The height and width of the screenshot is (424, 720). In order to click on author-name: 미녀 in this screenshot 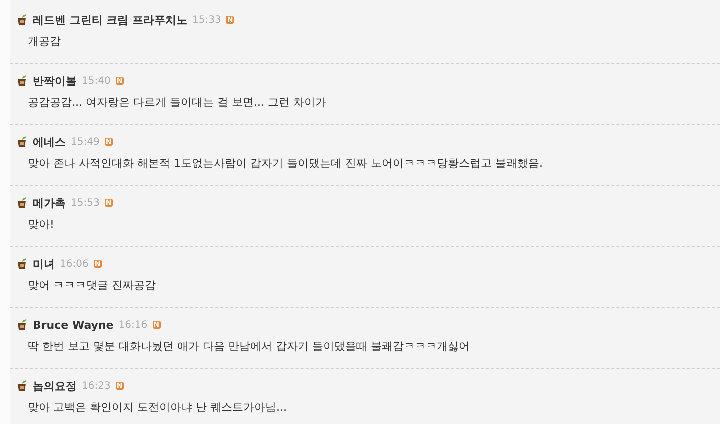, I will do `click(44, 264)`.